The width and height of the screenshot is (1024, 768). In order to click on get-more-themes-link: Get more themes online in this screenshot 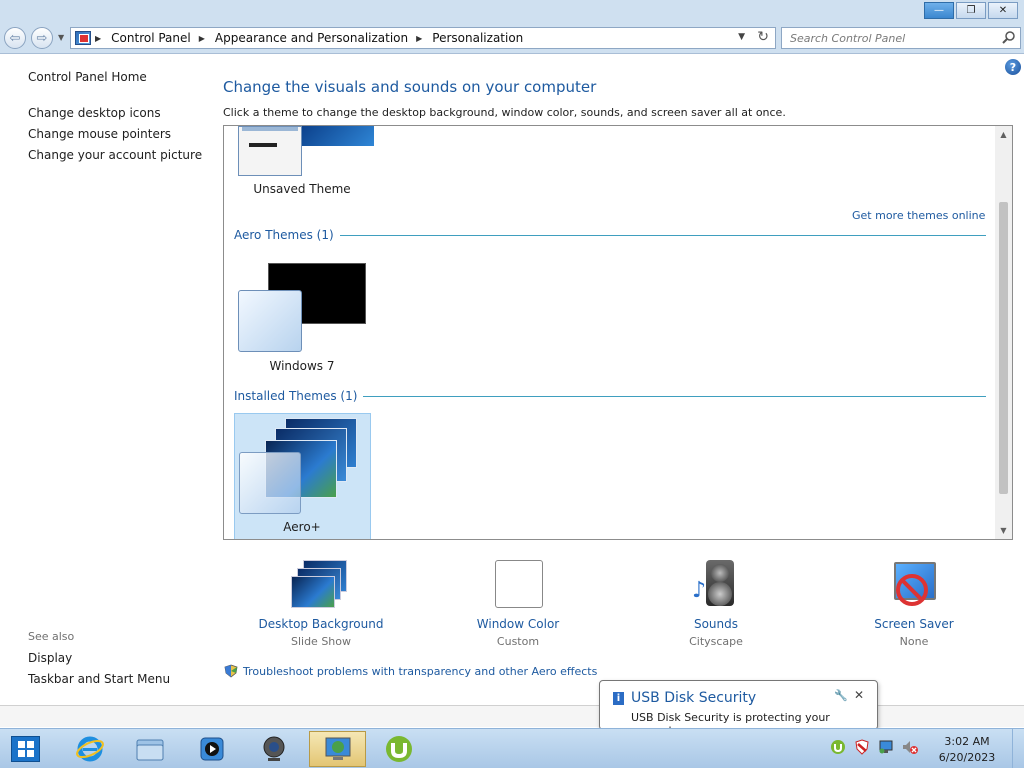, I will do `click(918, 215)`.